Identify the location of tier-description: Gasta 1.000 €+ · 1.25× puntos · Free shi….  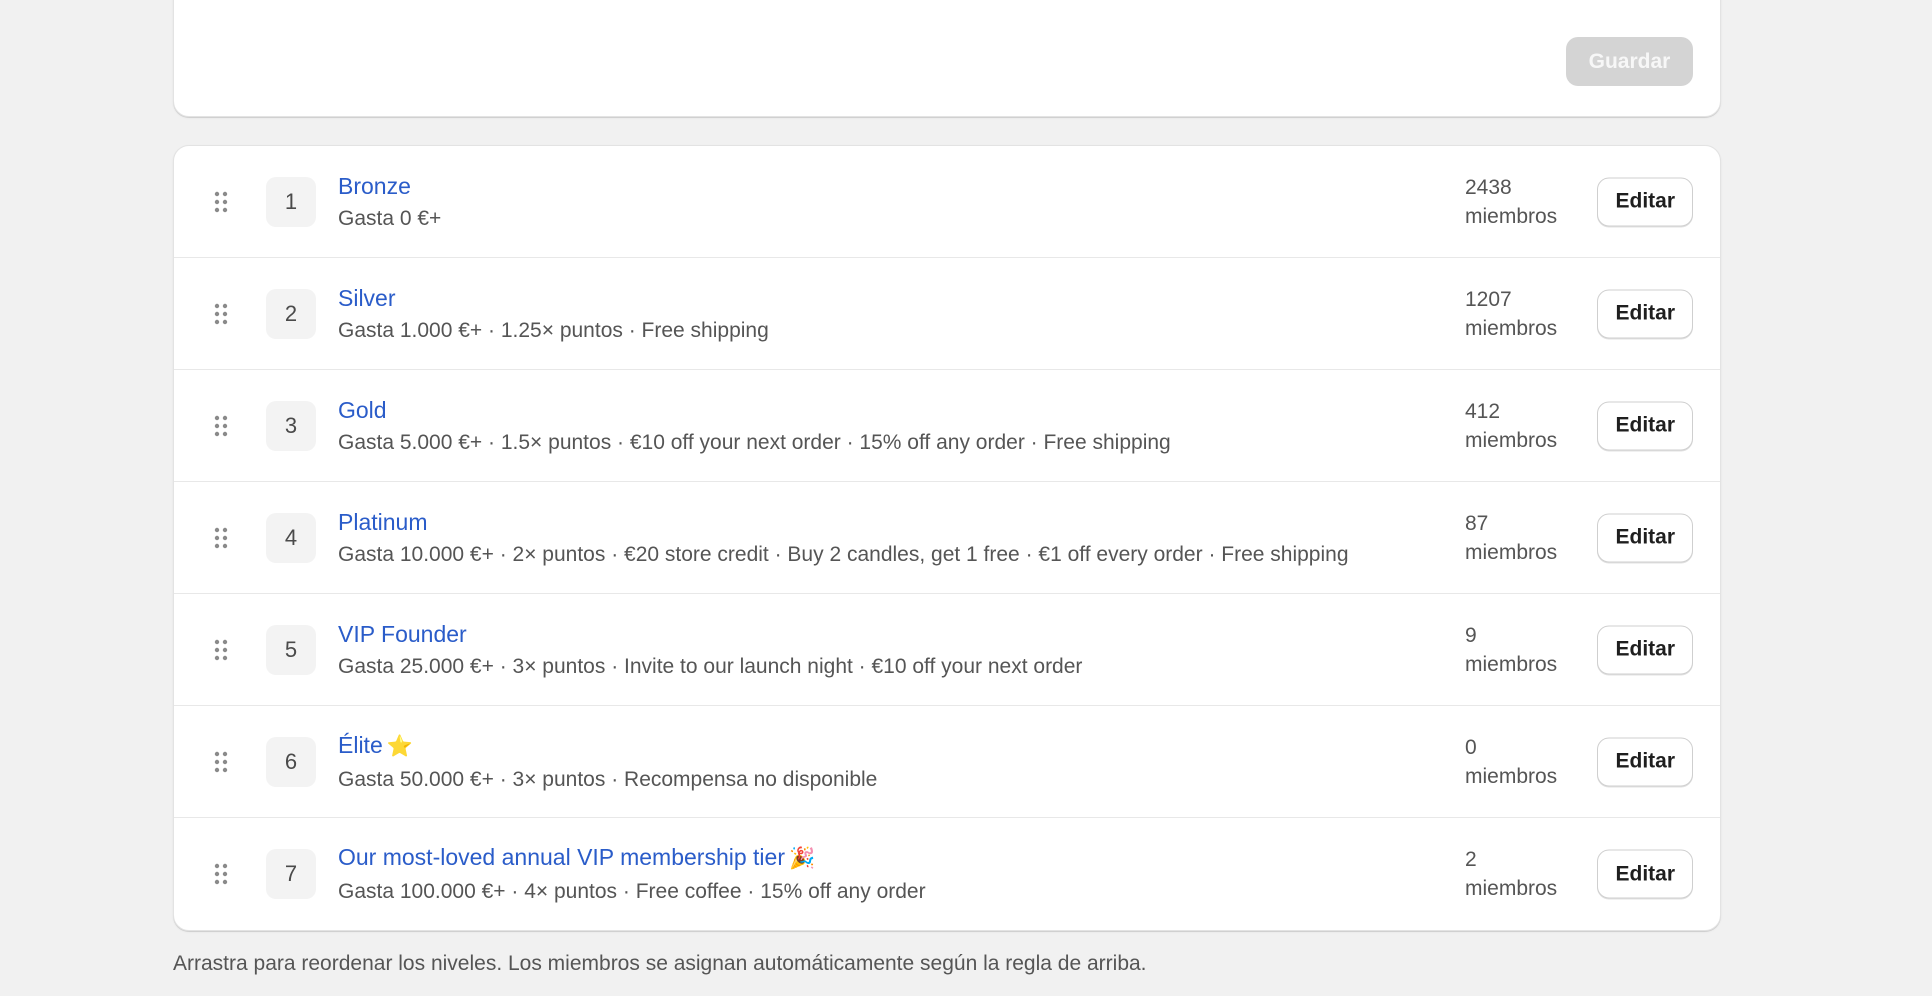
(553, 330).